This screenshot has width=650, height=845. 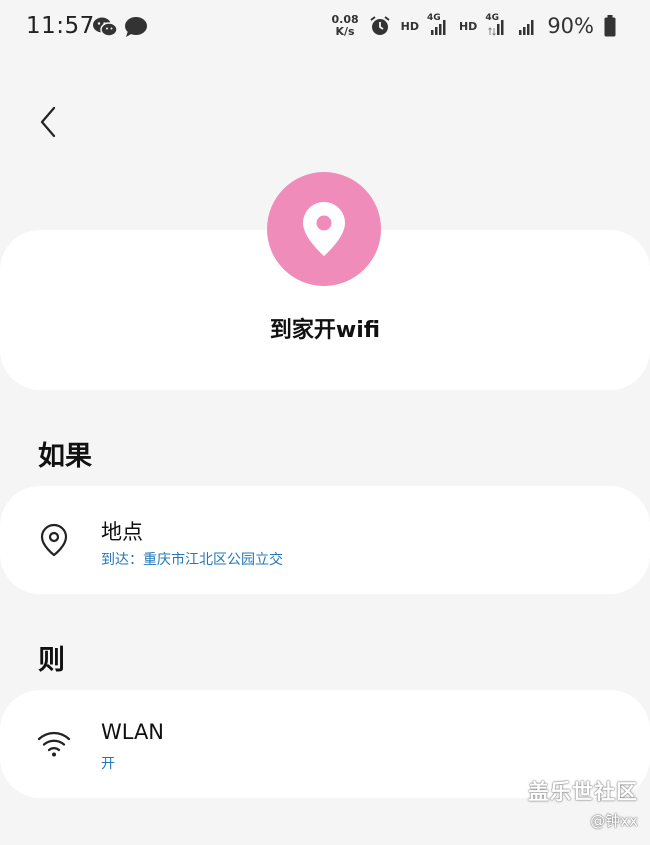 I want to click on condition-title: 地点, so click(x=122, y=532).